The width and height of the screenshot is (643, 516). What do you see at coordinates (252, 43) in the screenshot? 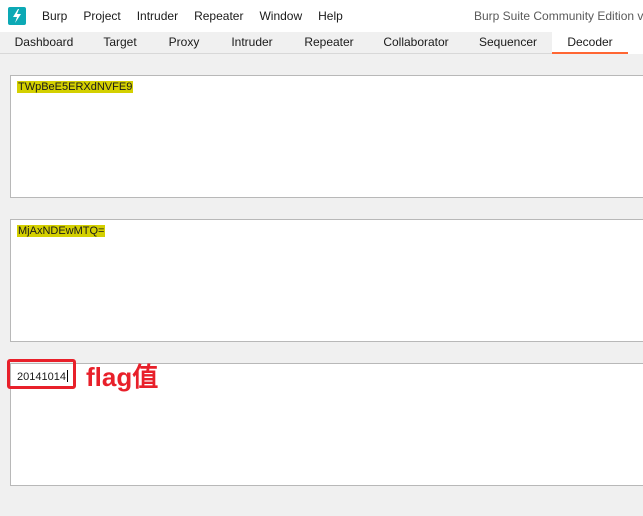
I see `tab-intruder: Intruder` at bounding box center [252, 43].